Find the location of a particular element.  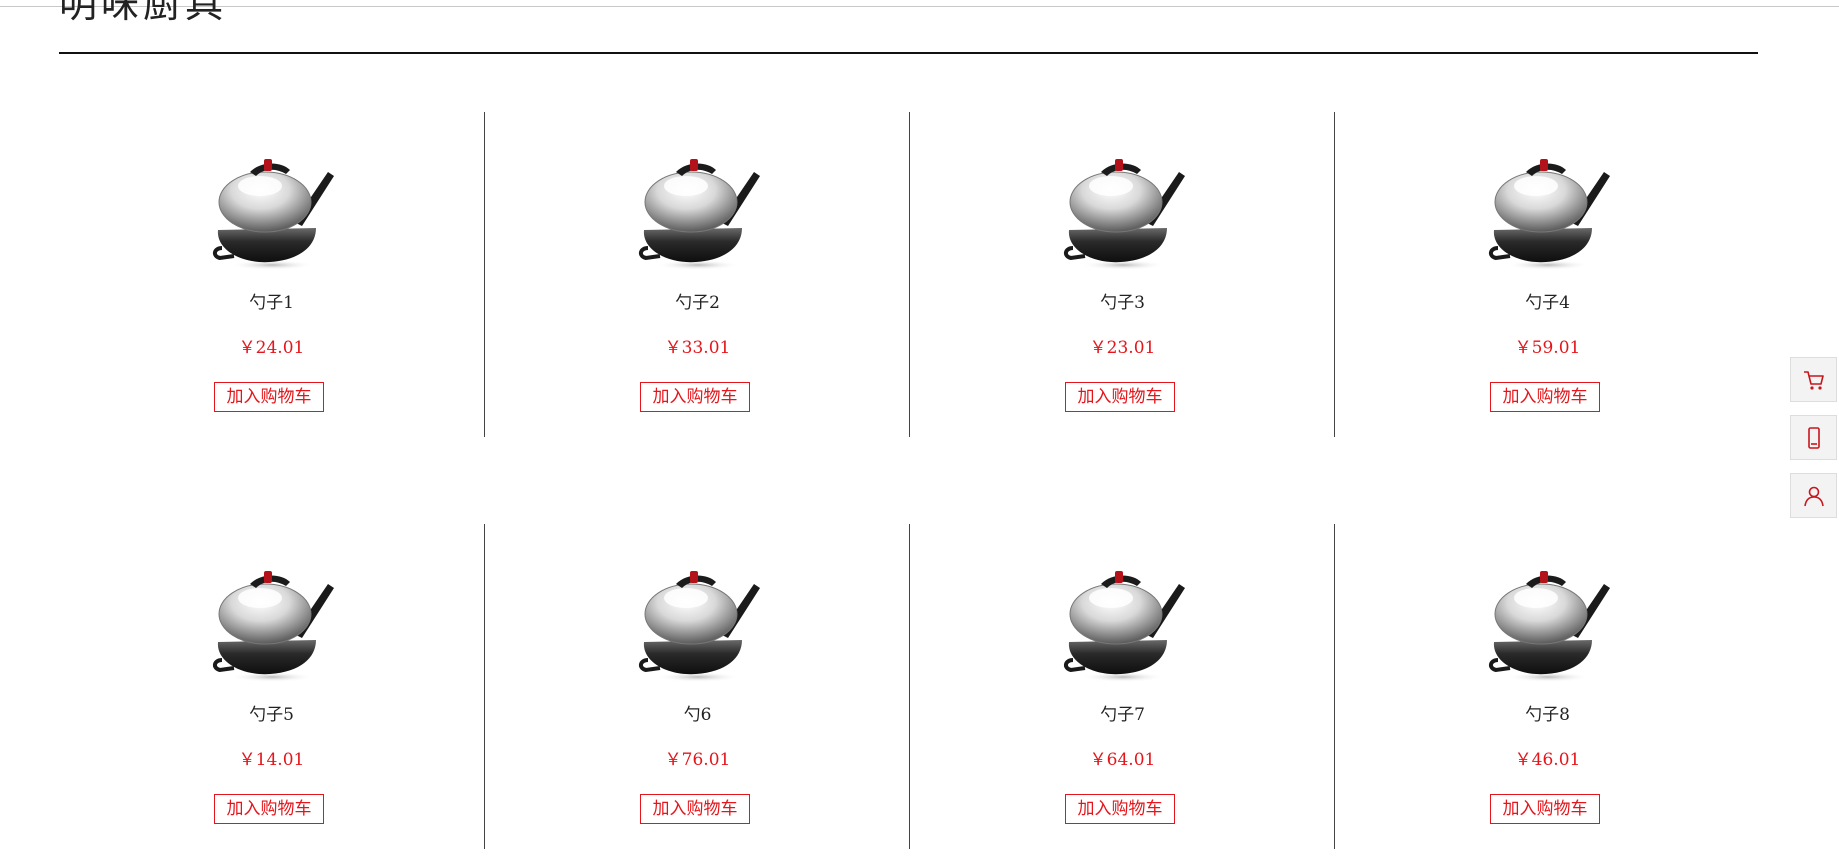

product-card: 勺子8 ￥46.01 加入购物车 is located at coordinates (1546, 686).